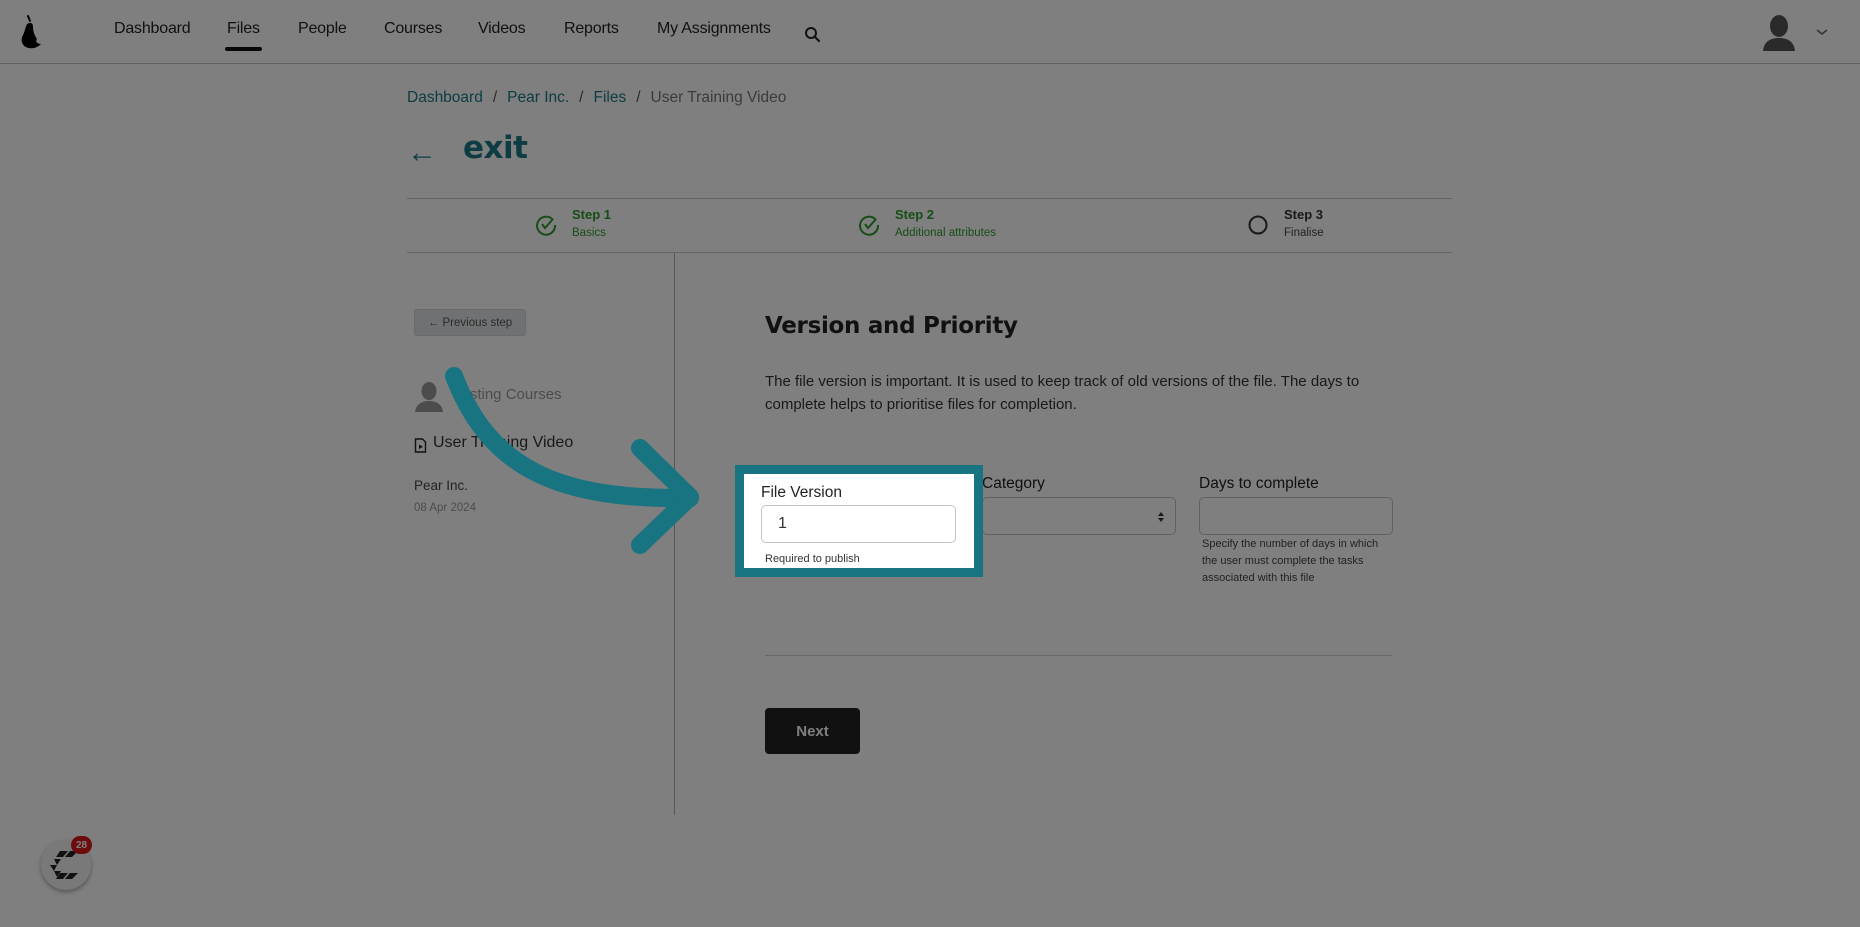  I want to click on pear-logo-icon, so click(31, 32).